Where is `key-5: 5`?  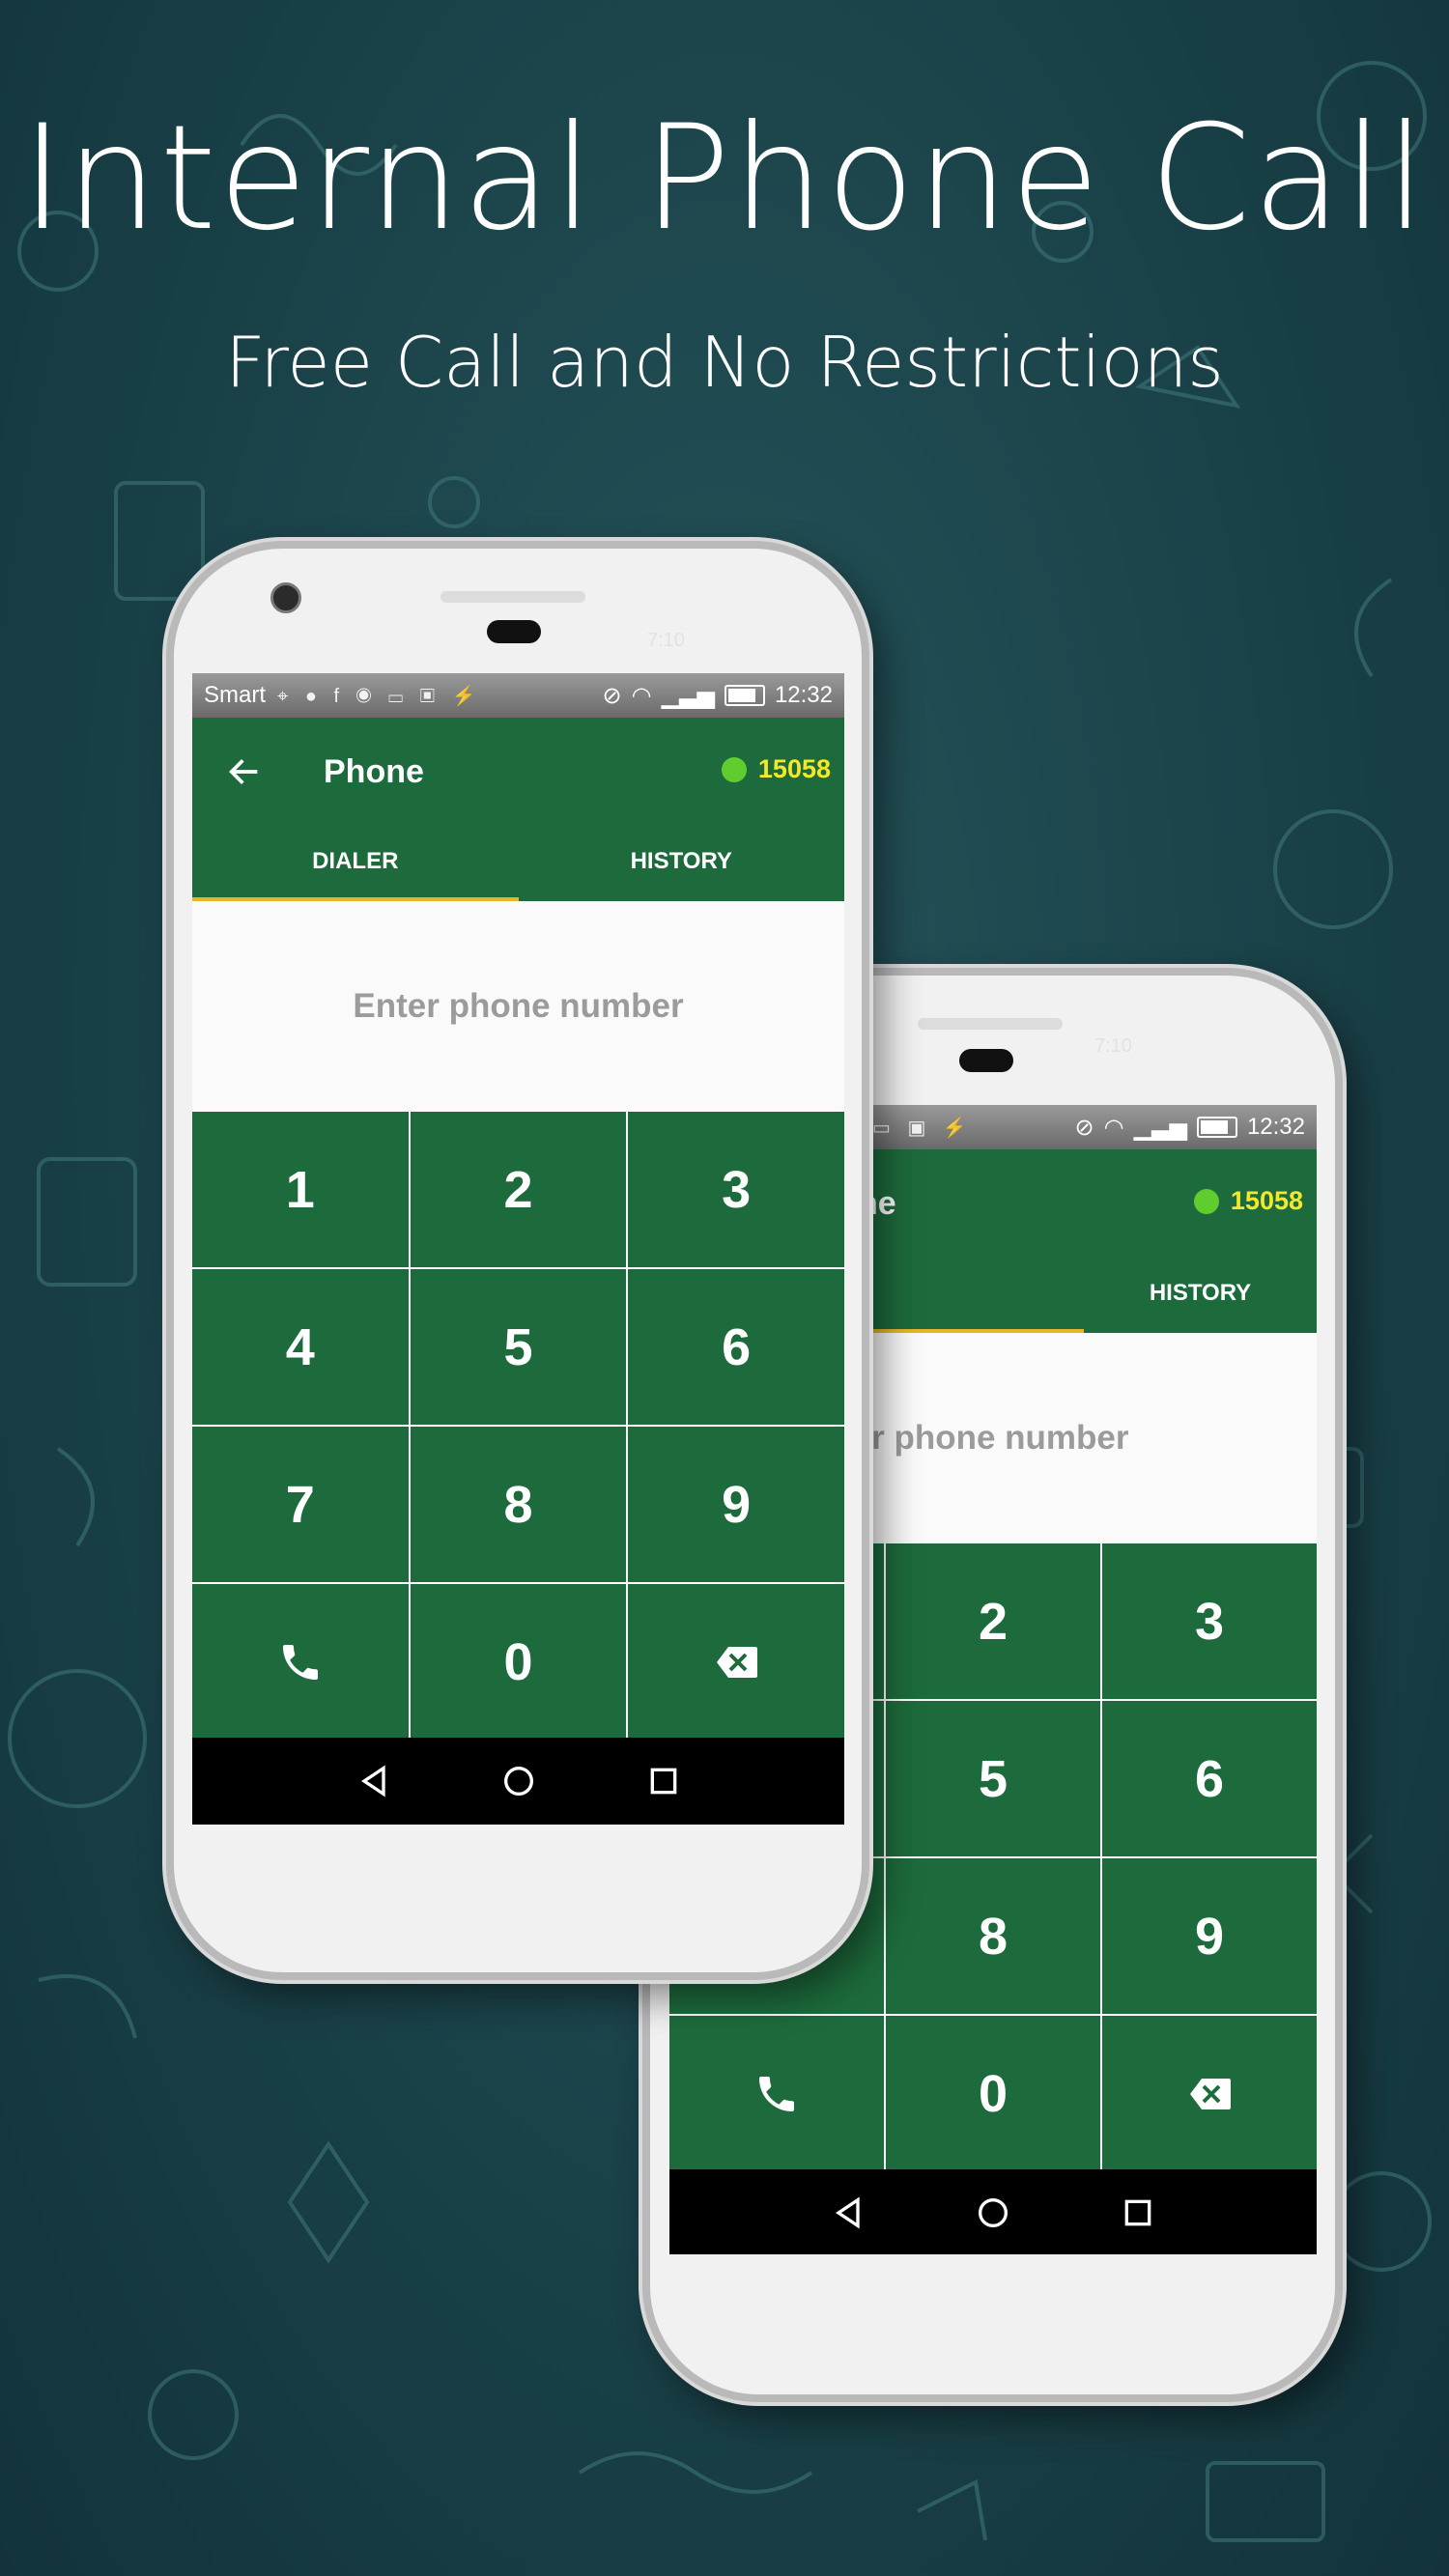
key-5: 5 is located at coordinates (518, 1347).